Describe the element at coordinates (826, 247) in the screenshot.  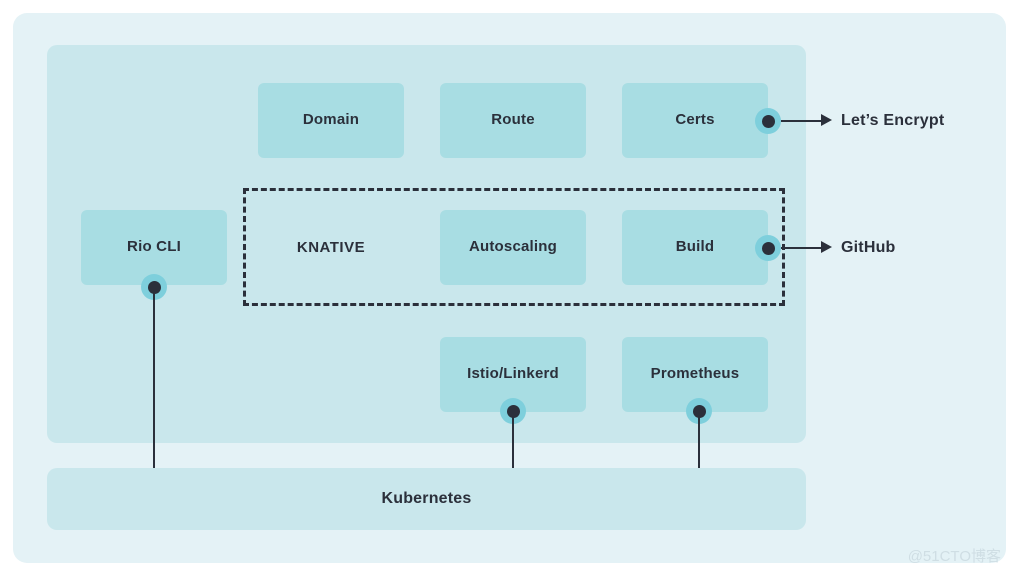
I see `arrowhead-icon-build-github` at that location.